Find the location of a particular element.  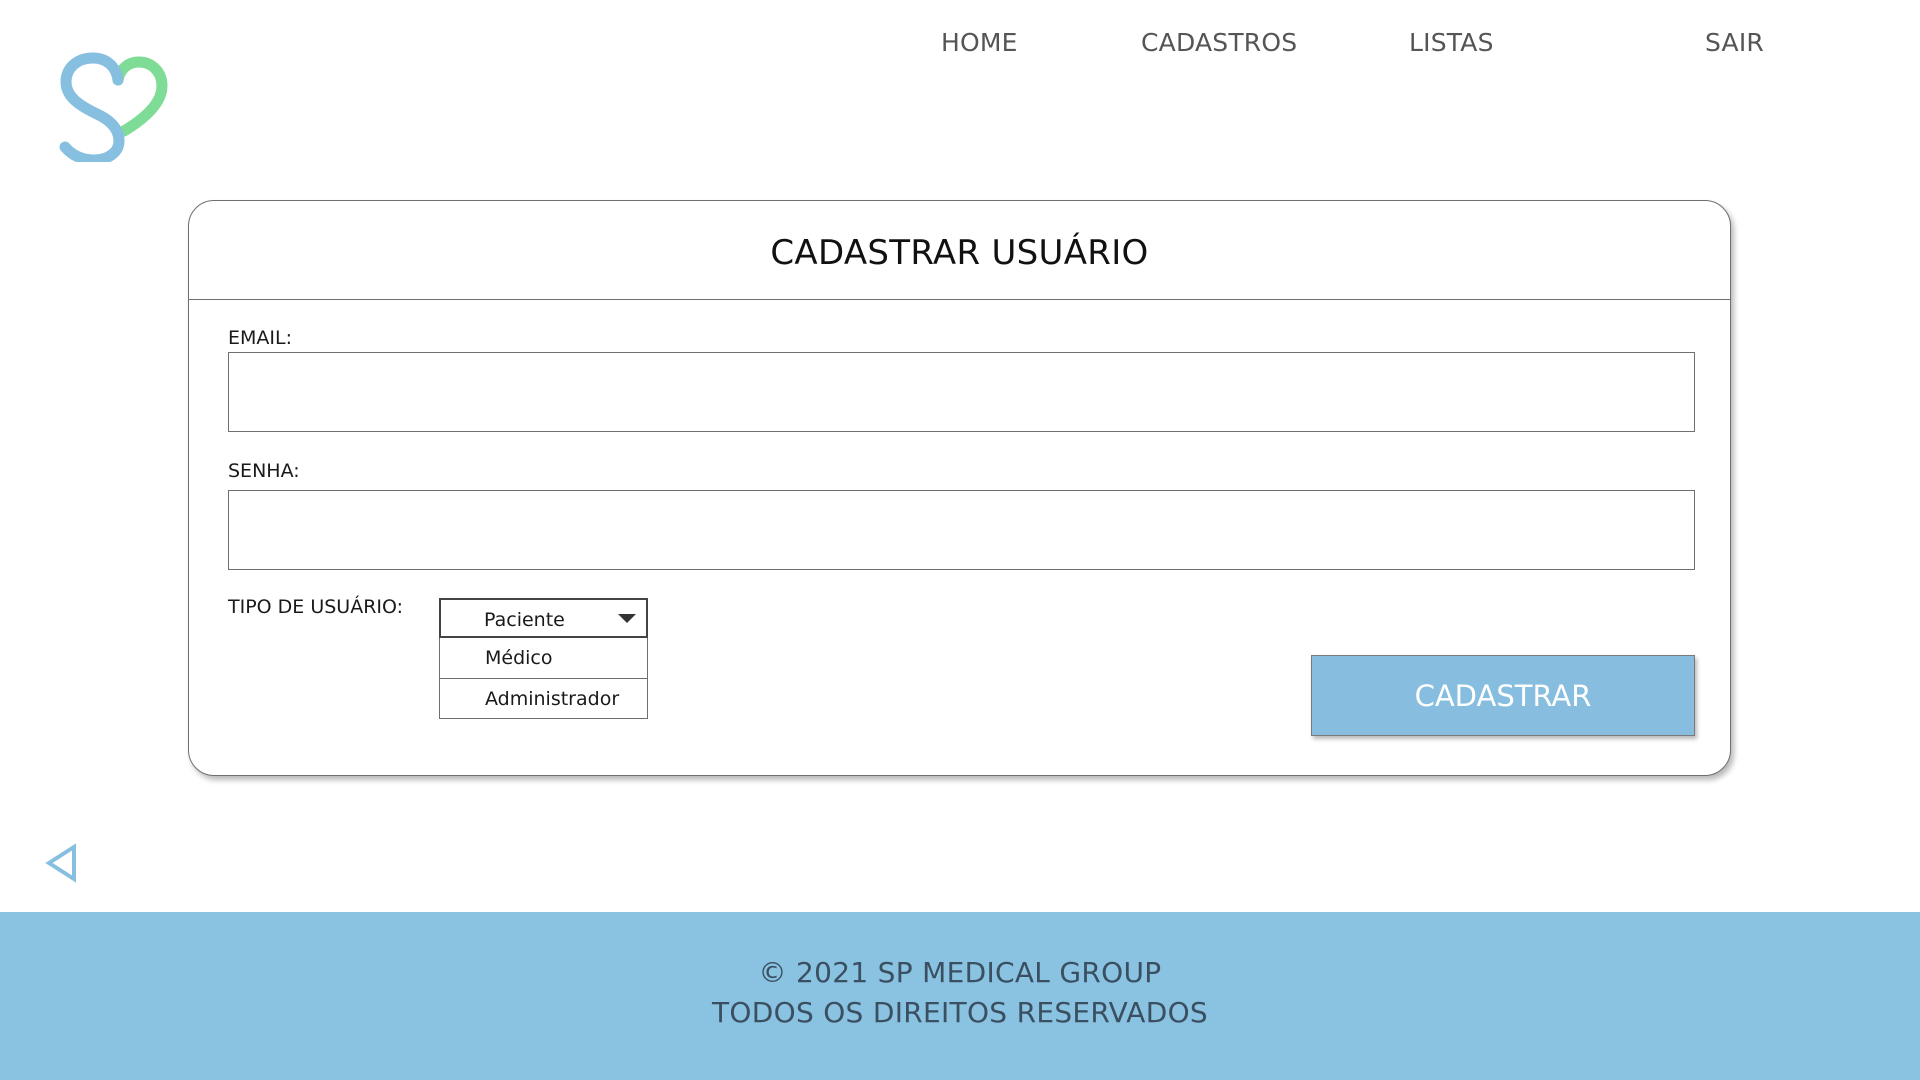

nav-home-link: HOME is located at coordinates (979, 42).